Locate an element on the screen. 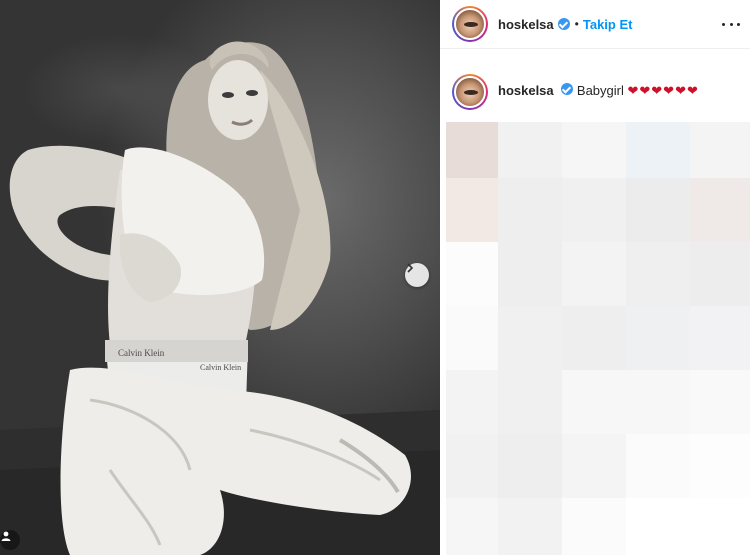  user-tag-icon is located at coordinates (6, 536).